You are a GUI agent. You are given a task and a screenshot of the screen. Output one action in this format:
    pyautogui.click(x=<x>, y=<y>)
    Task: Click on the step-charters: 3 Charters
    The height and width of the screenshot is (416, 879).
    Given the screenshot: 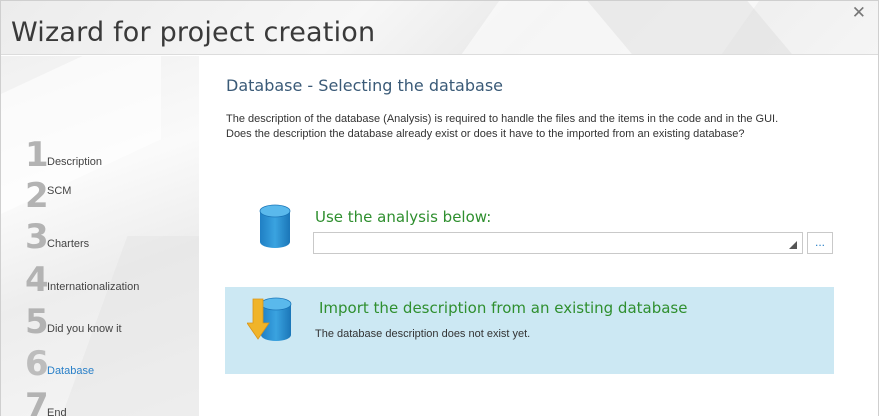 What is the action you would take?
    pyautogui.click(x=57, y=234)
    